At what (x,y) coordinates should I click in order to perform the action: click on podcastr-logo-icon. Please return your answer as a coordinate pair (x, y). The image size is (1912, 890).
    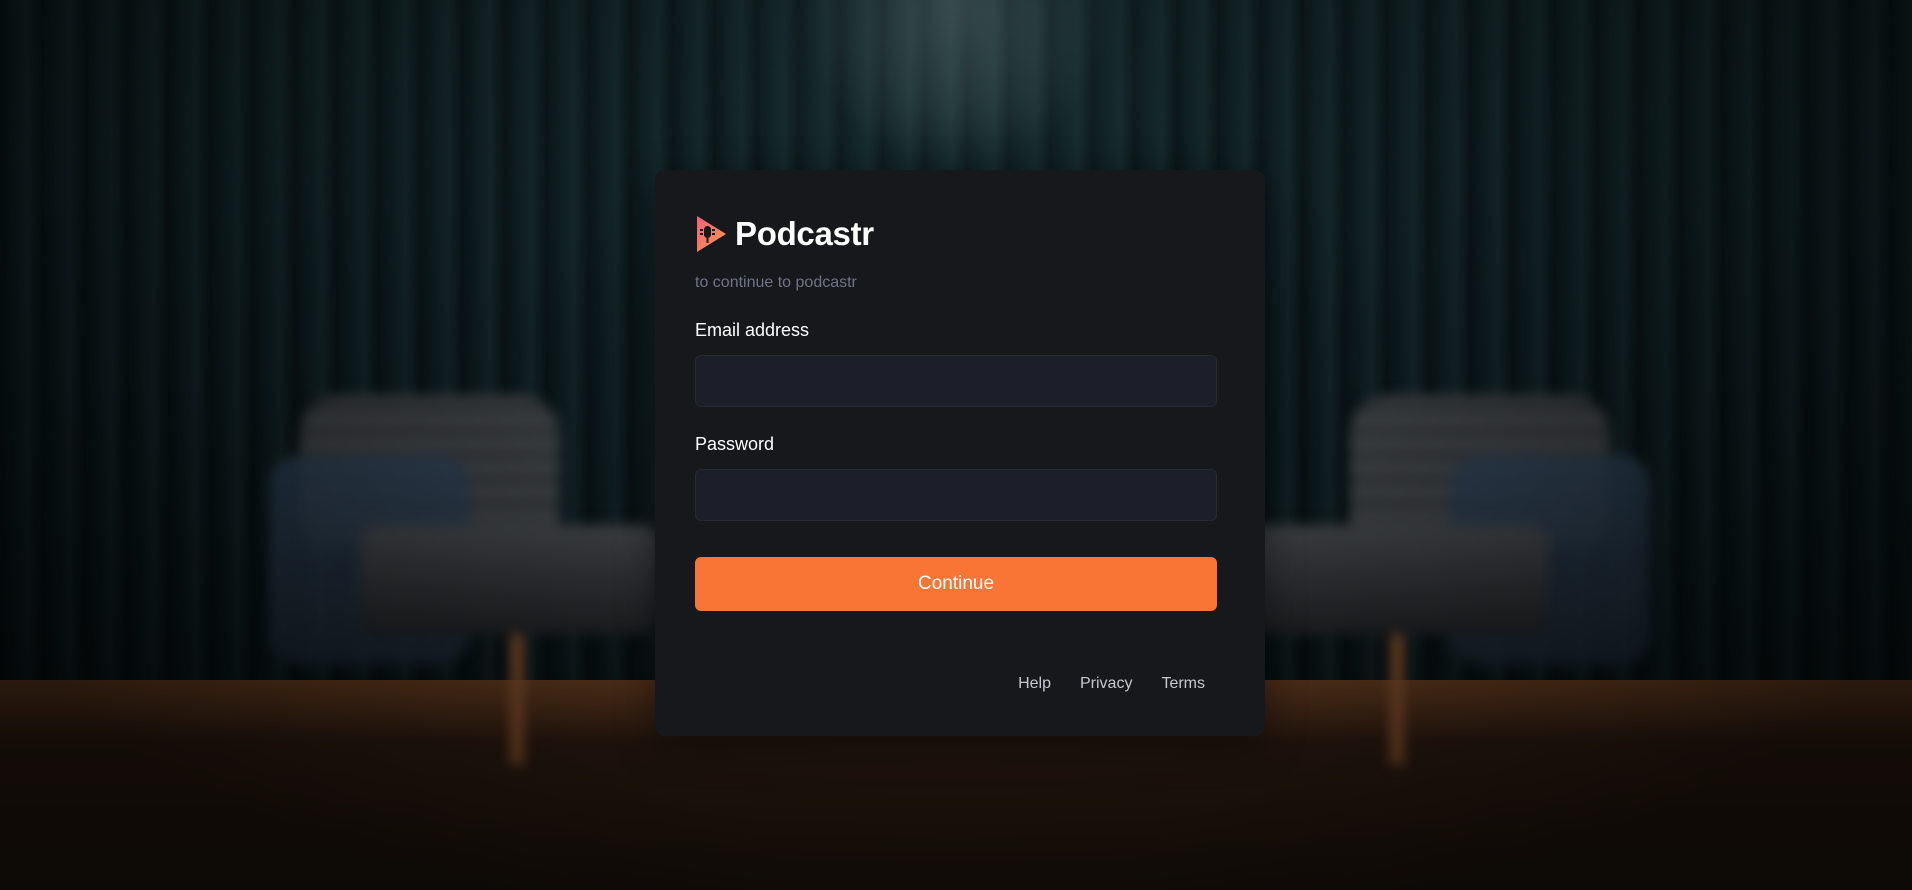
    Looking at the image, I should click on (711, 234).